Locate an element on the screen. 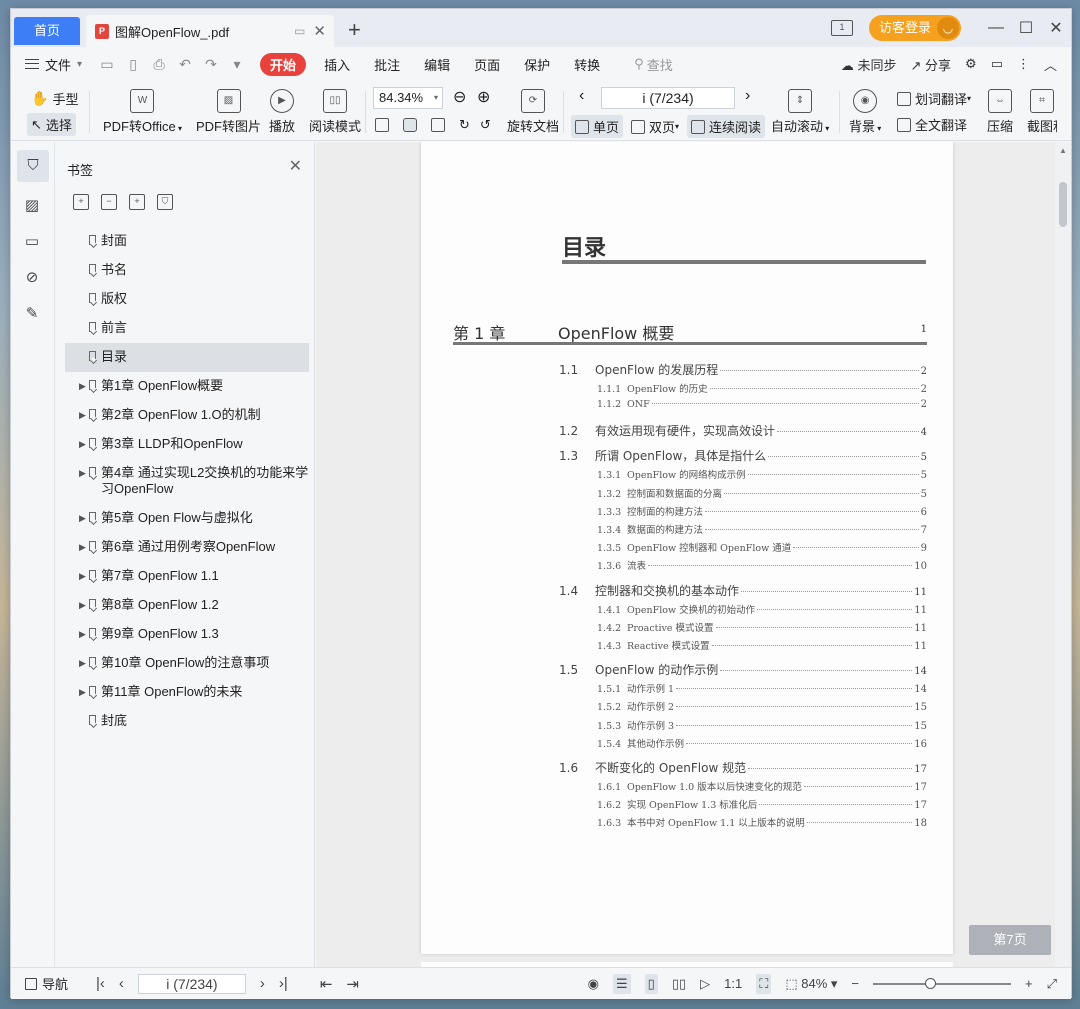 Image resolution: width=1080 pixels, height=1009 pixels. actual-size-icon is located at coordinates (382, 125).